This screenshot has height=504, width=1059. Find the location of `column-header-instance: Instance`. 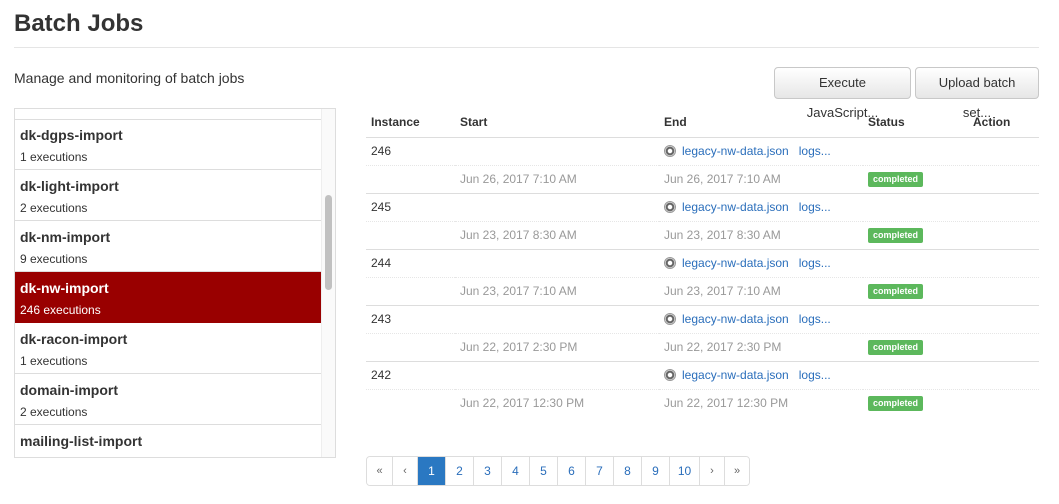

column-header-instance: Instance is located at coordinates (410, 123).